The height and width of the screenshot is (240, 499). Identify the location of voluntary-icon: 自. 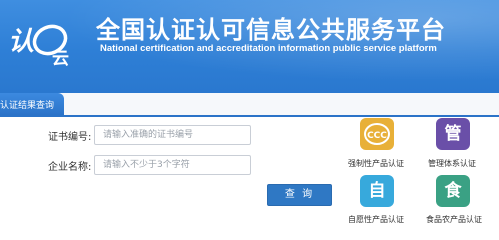
(377, 191).